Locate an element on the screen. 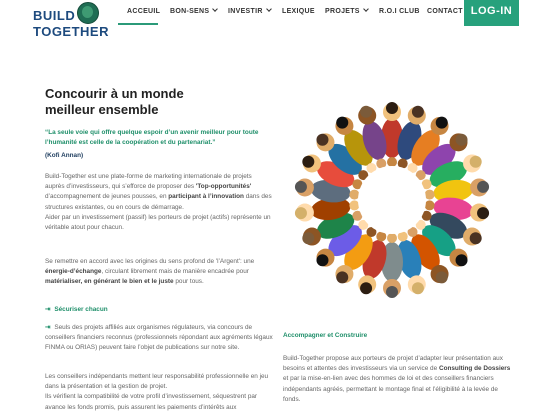  build-together-logo: BUILD TOGETHER is located at coordinates (71, 21).